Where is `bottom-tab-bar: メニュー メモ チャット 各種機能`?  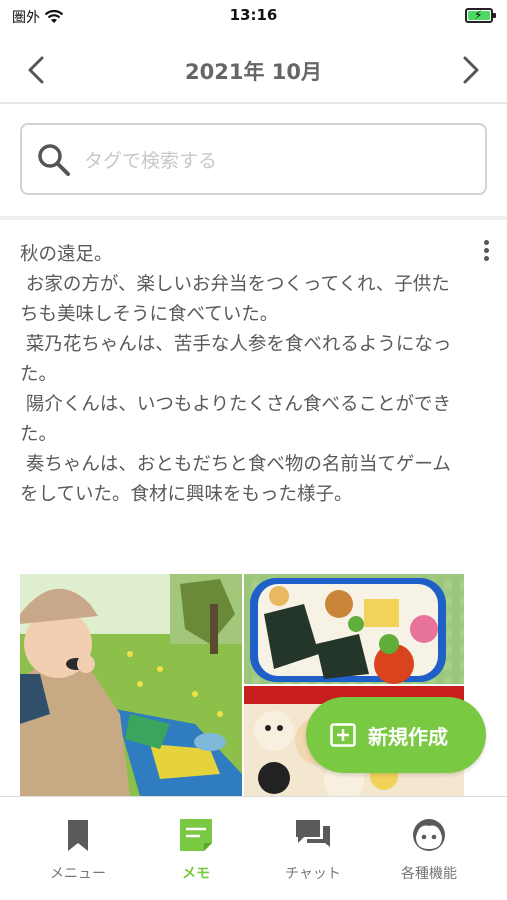
bottom-tab-bar: メニュー メモ チャット 各種機能 is located at coordinates (253, 848).